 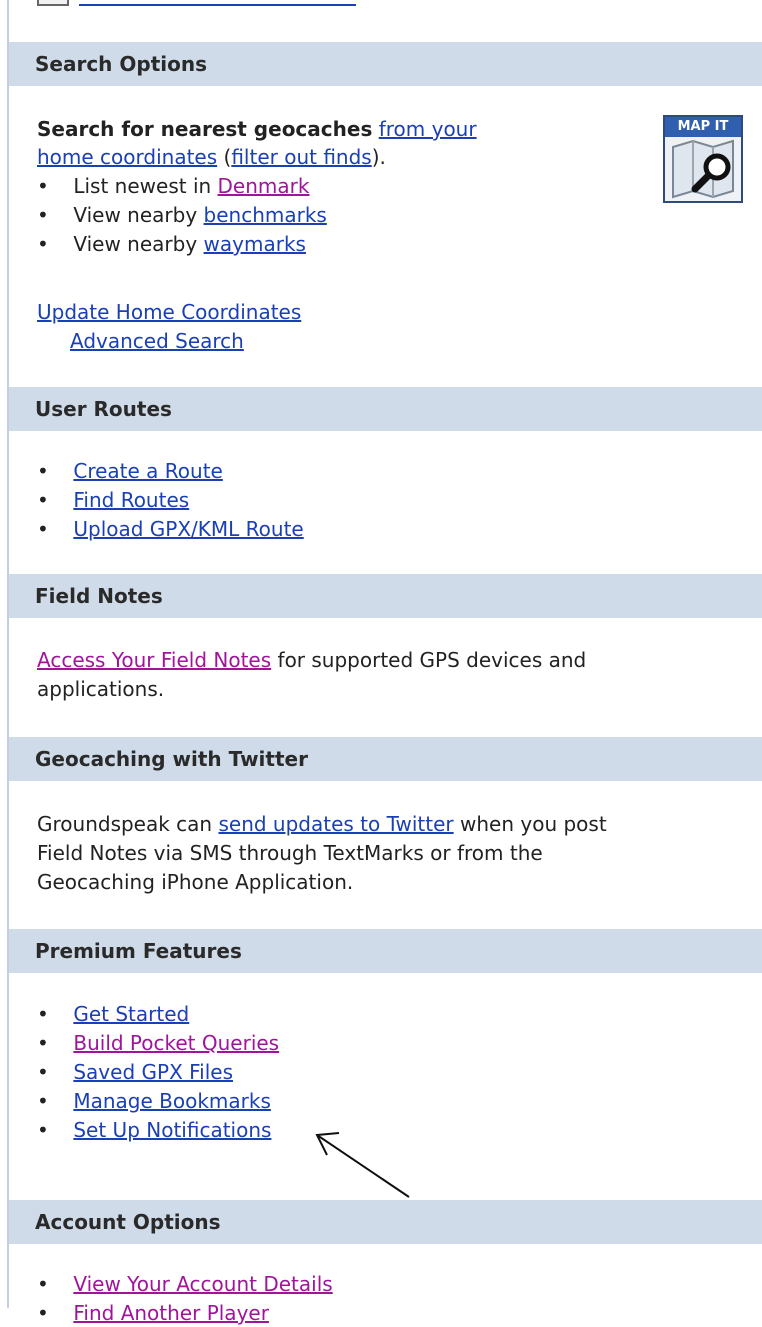 What do you see at coordinates (138, 215) in the screenshot?
I see `benchmarks-prefix: View nearby` at bounding box center [138, 215].